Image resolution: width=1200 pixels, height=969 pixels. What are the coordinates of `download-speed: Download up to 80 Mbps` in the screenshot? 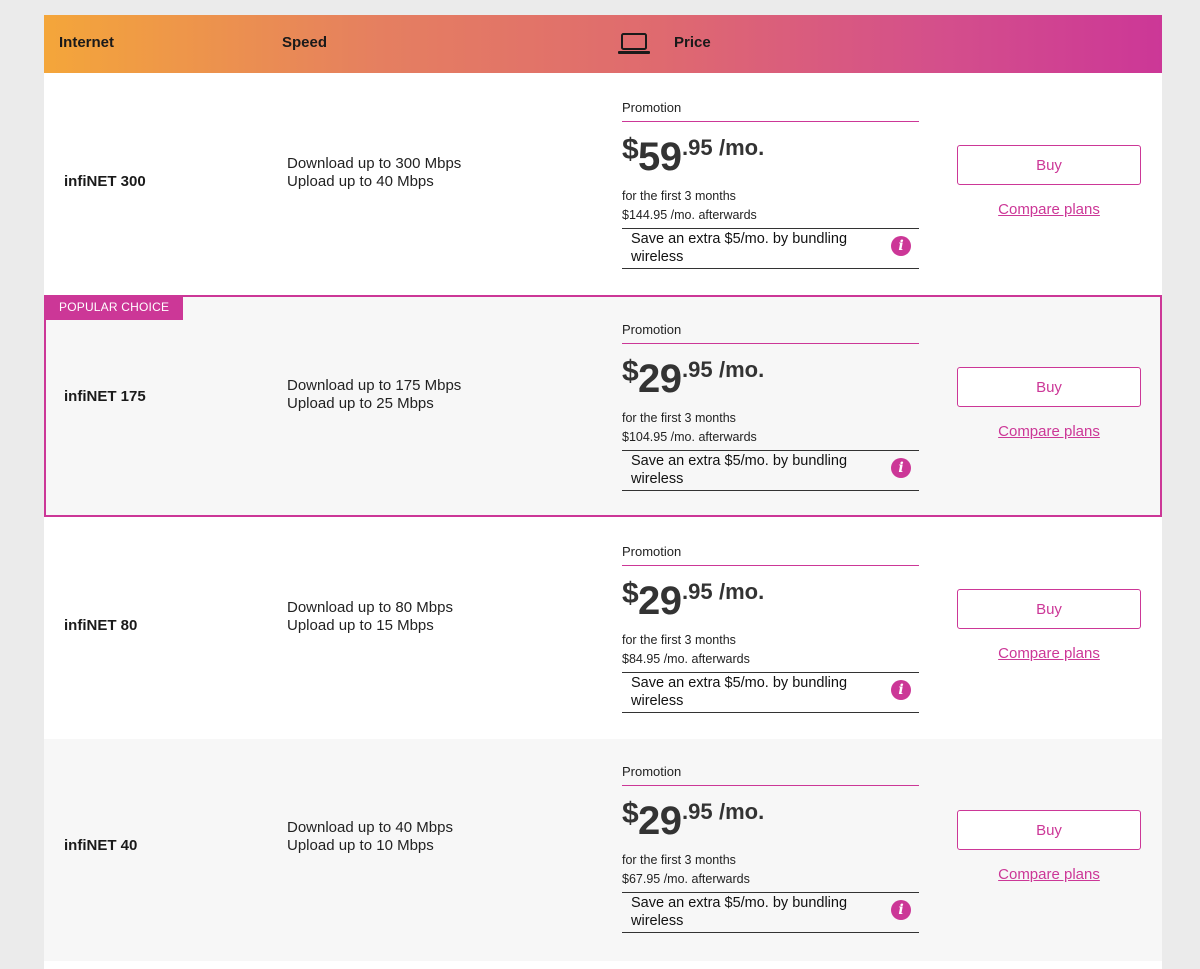 It's located at (370, 607).